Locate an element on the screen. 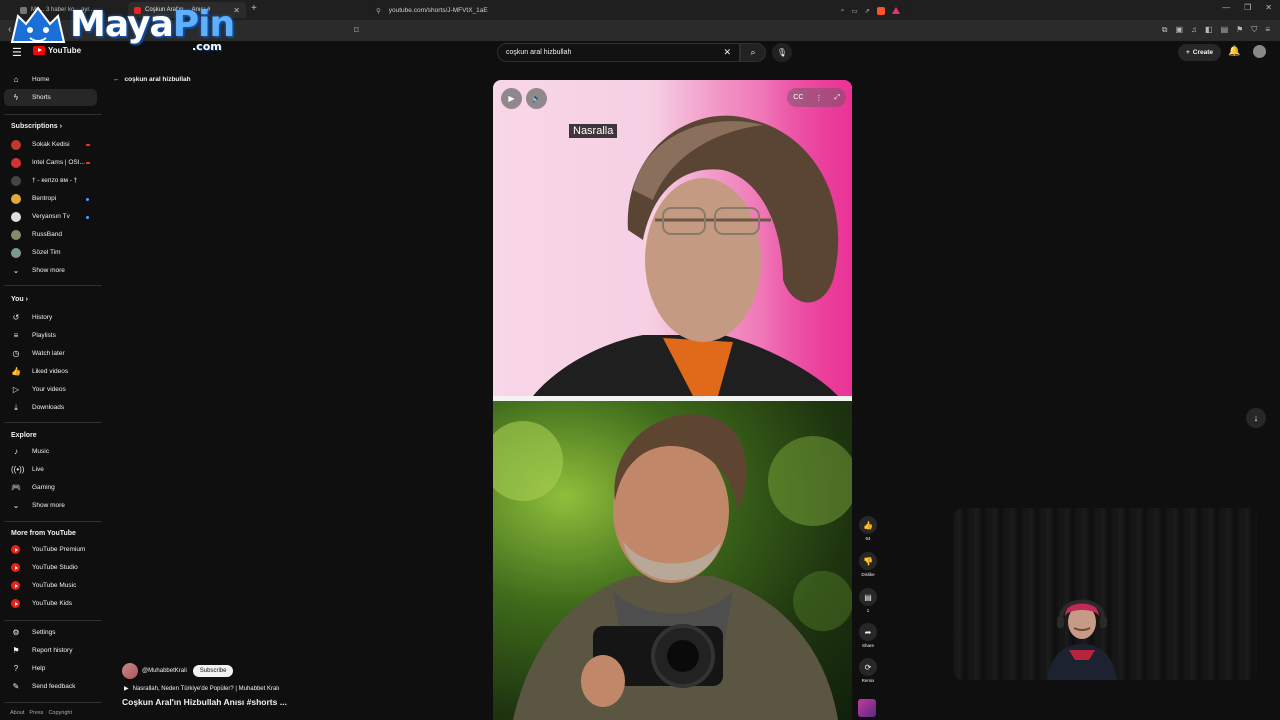  watermark-main: Maya is located at coordinates (122, 24).